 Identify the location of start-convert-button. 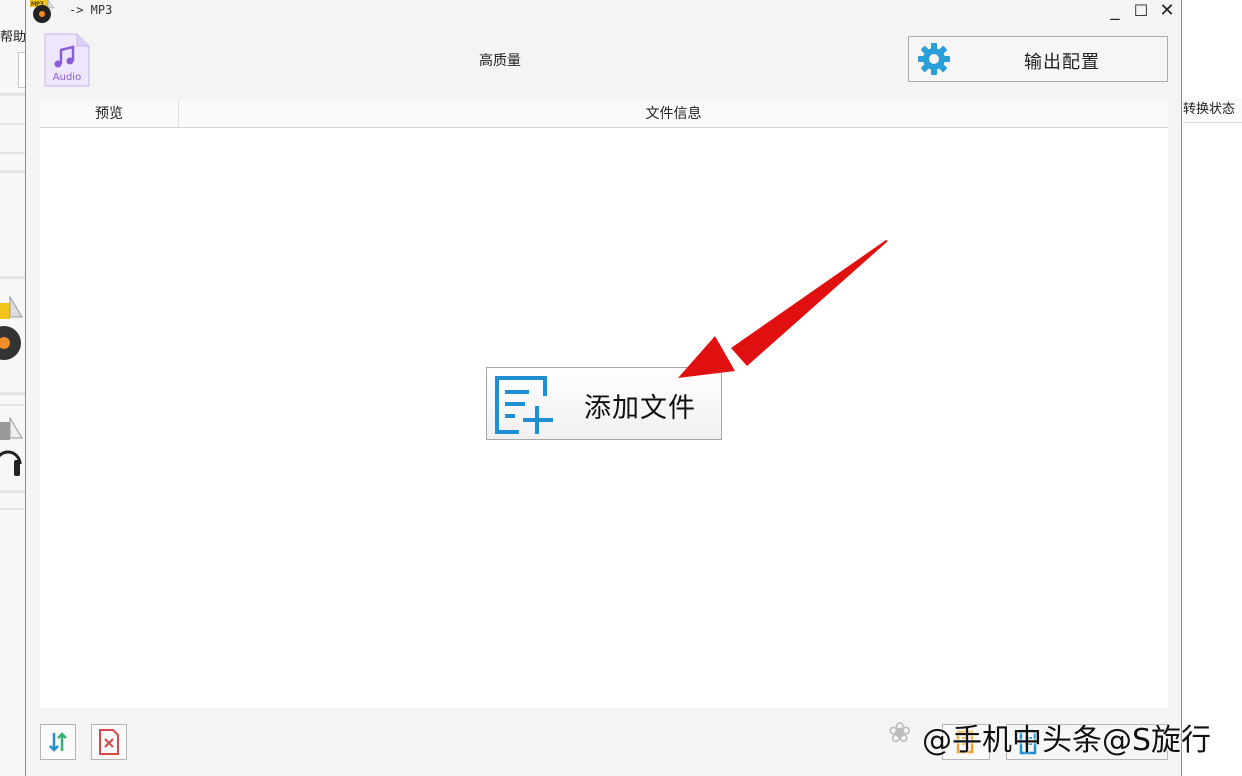
(1087, 742).